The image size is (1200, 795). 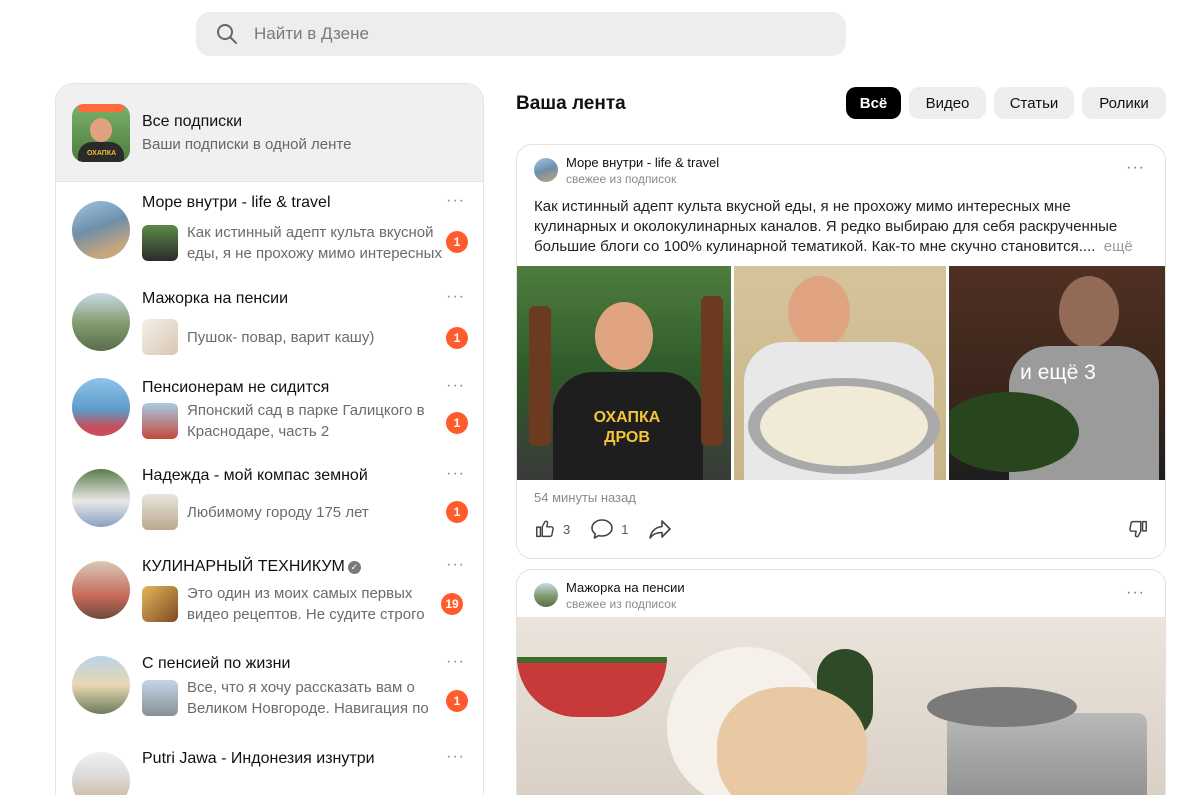 I want to click on post-channel-name: Мажорка на пенсии, so click(x=625, y=587).